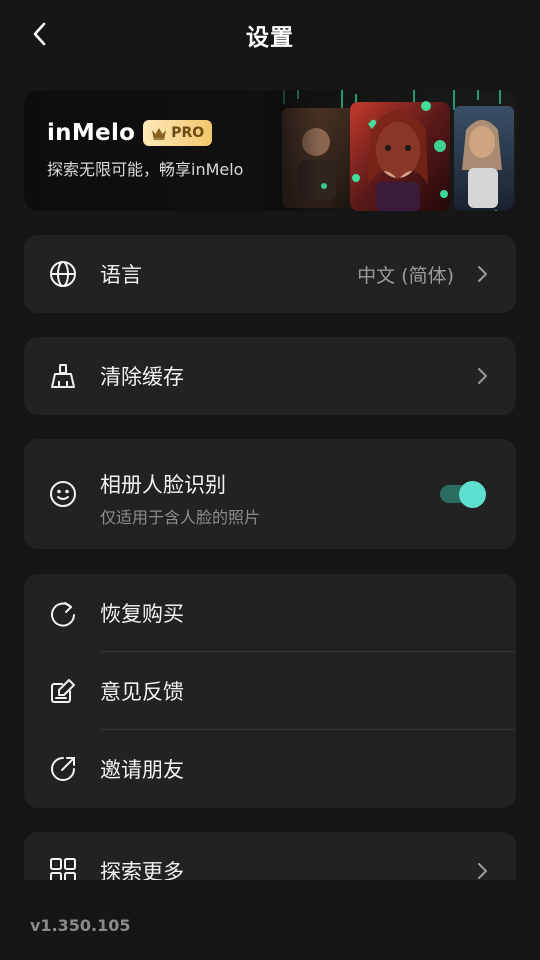  Describe the element at coordinates (472, 494) in the screenshot. I see `toggle-thumb` at that location.